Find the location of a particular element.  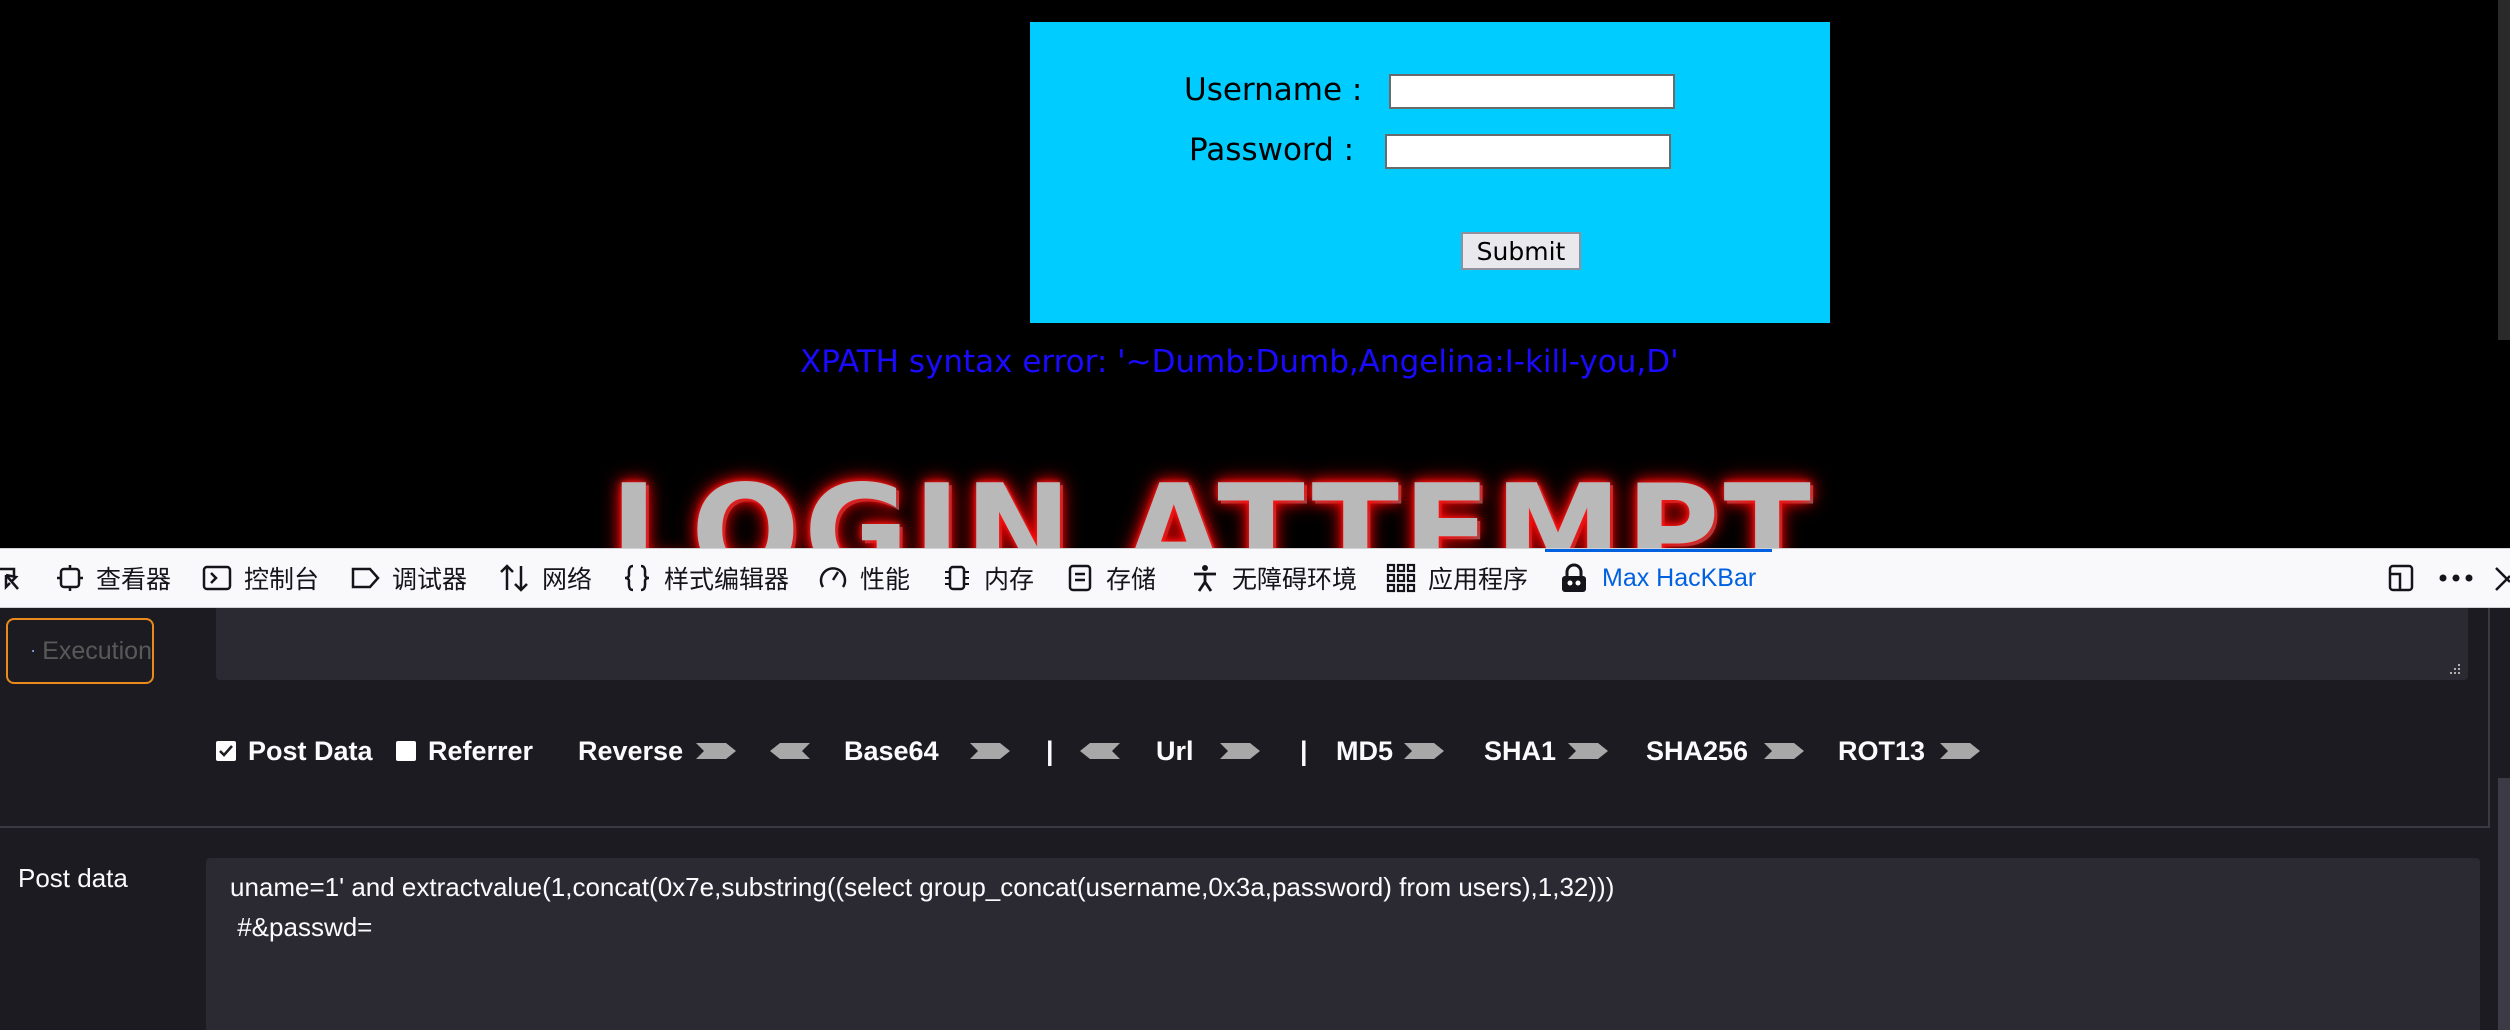

submit-button: Submit is located at coordinates (1521, 251).